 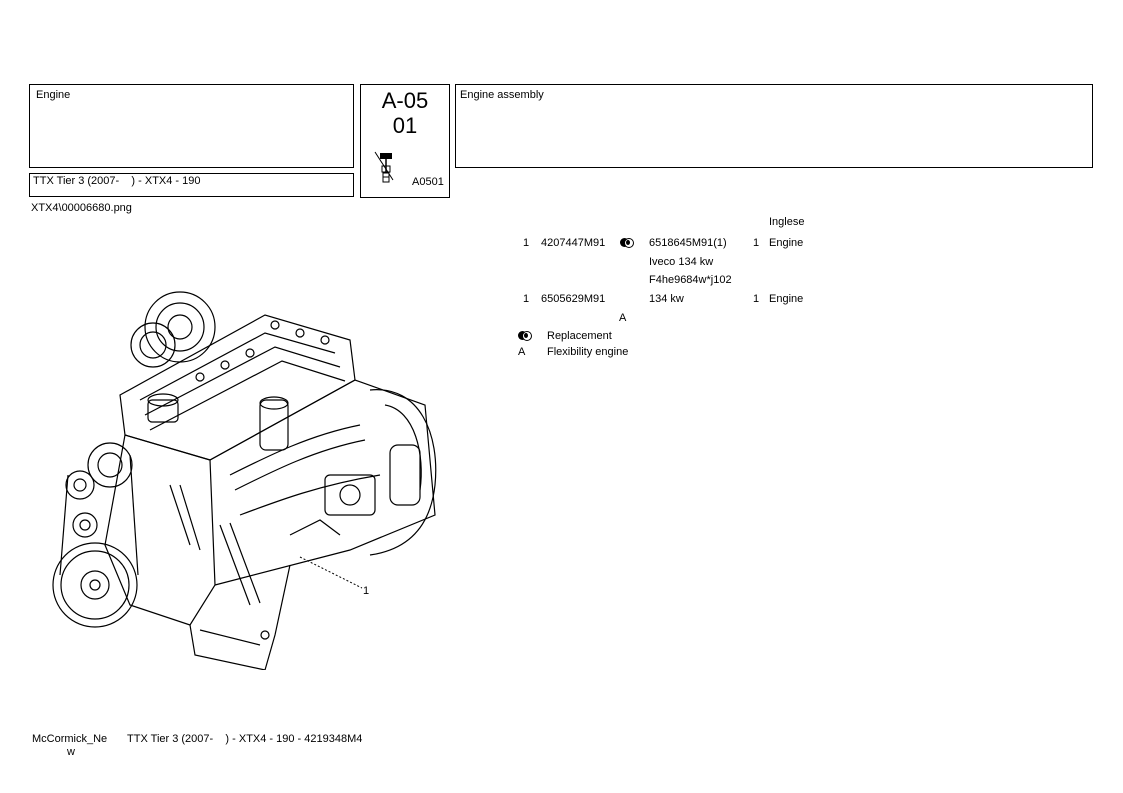 What do you see at coordinates (573, 243) in the screenshot?
I see `row-part-number: 4207447M91` at bounding box center [573, 243].